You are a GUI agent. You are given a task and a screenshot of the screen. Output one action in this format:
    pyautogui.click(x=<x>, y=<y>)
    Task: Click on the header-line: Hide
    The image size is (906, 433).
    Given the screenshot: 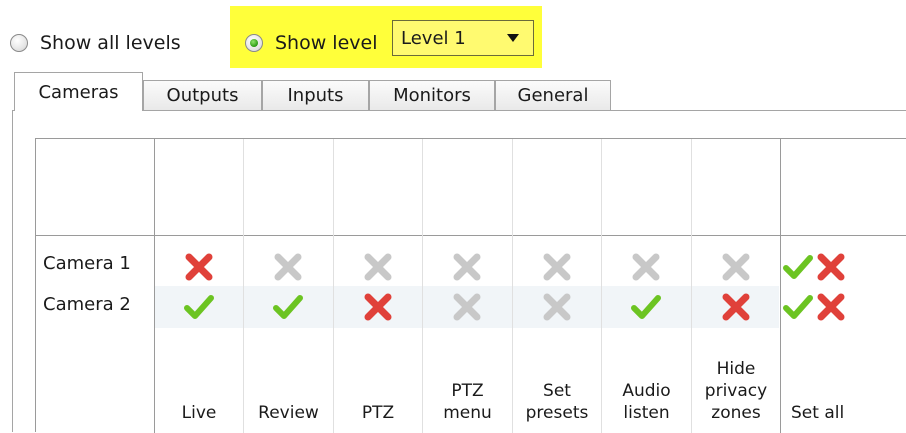 What is the action you would take?
    pyautogui.click(x=736, y=369)
    